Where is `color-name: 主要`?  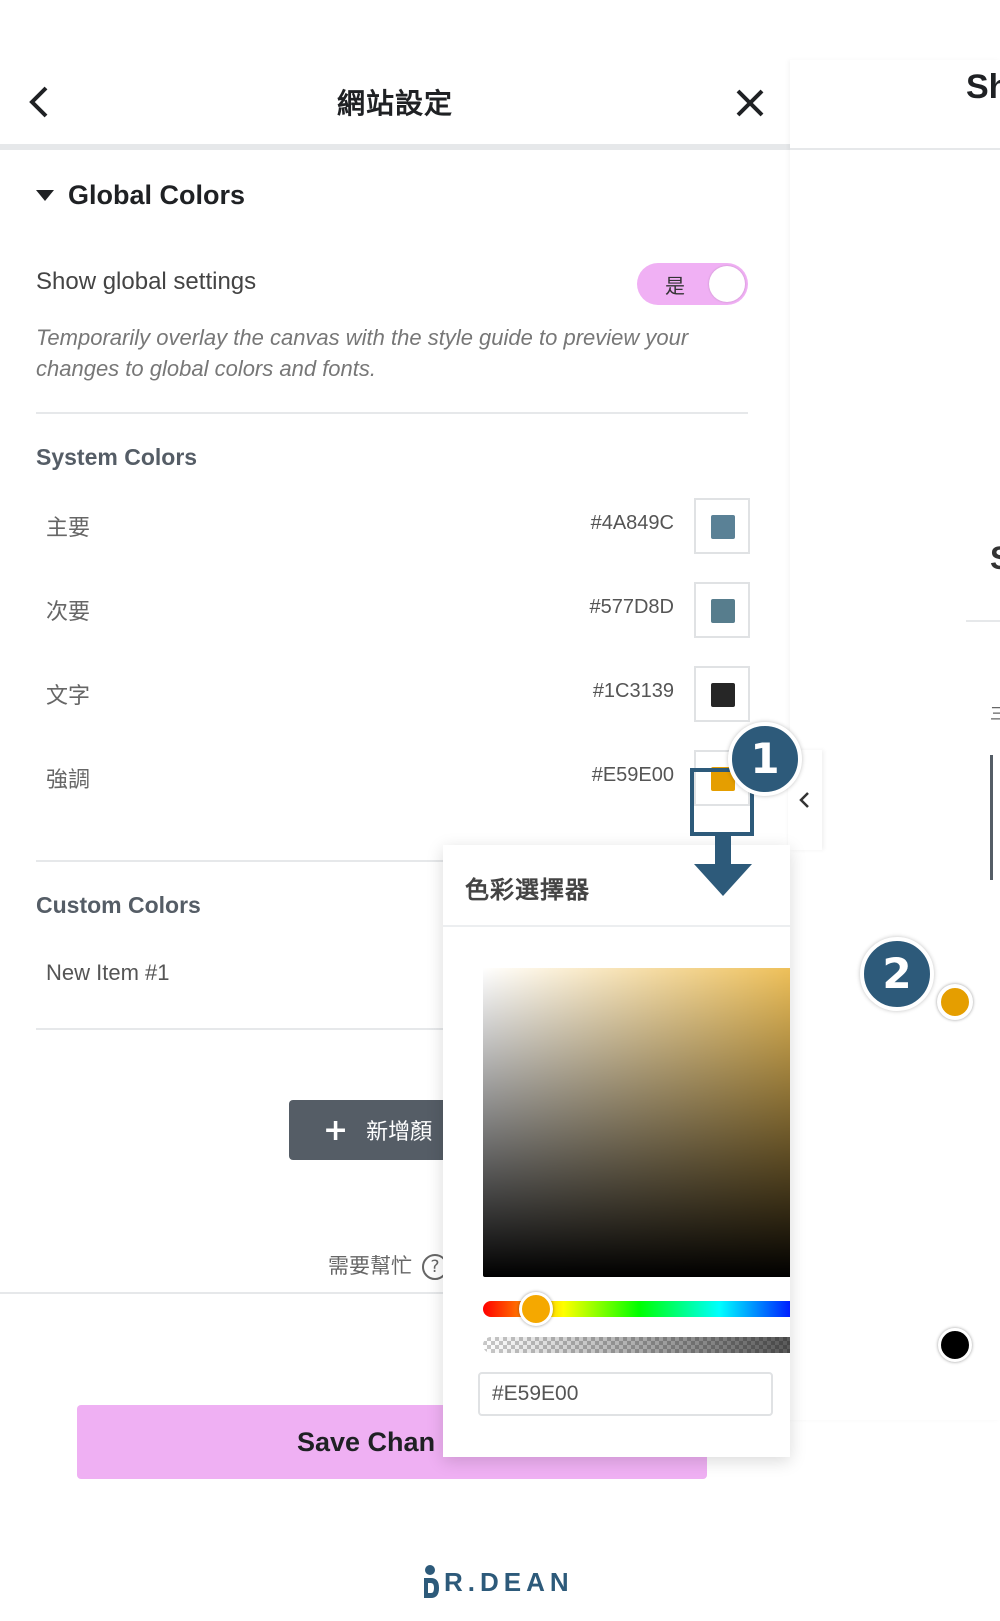 color-name: 主要 is located at coordinates (68, 528).